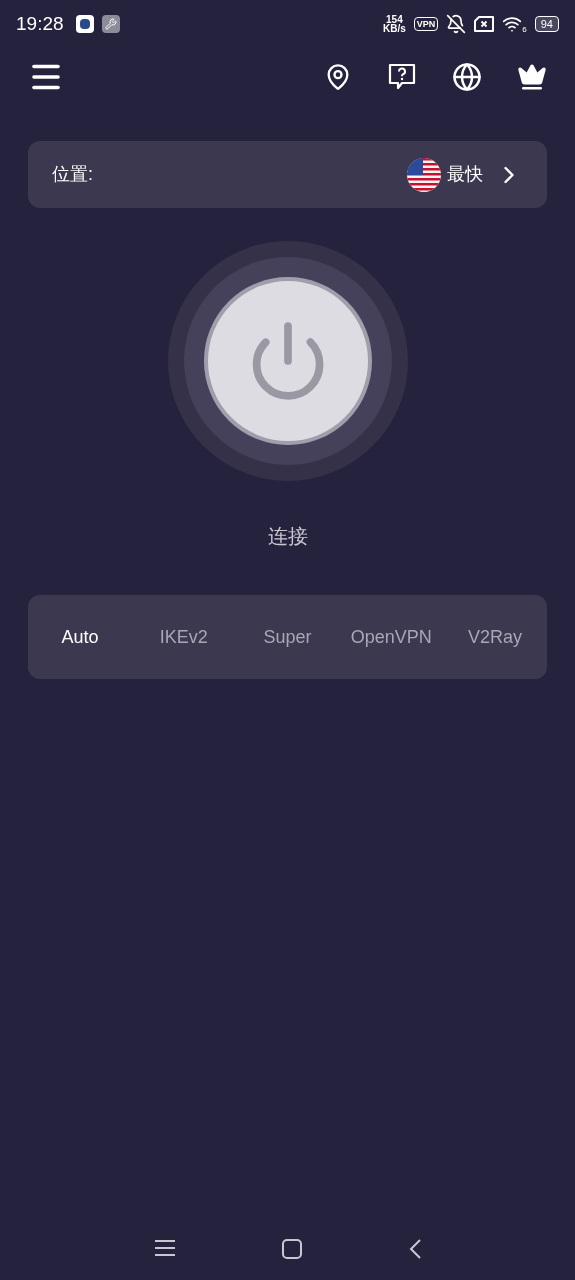  Describe the element at coordinates (424, 174) in the screenshot. I see `flag-icon` at that location.